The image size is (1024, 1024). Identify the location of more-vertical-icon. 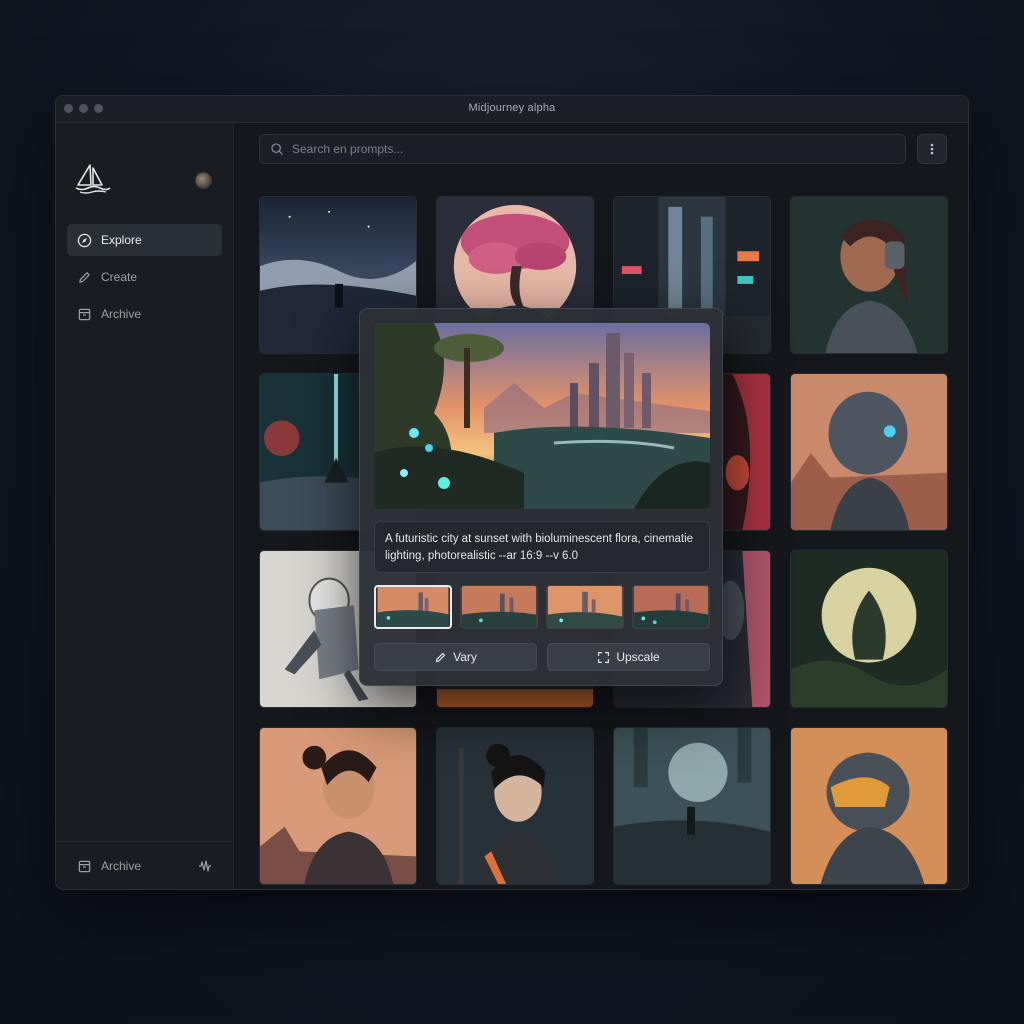
(932, 149).